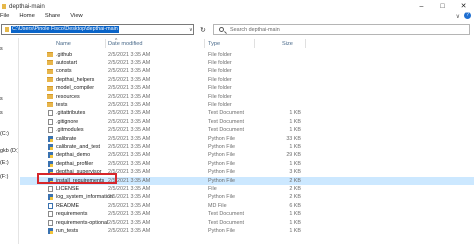  Describe the element at coordinates (217, 205) in the screenshot. I see `file-type: MD File` at that location.